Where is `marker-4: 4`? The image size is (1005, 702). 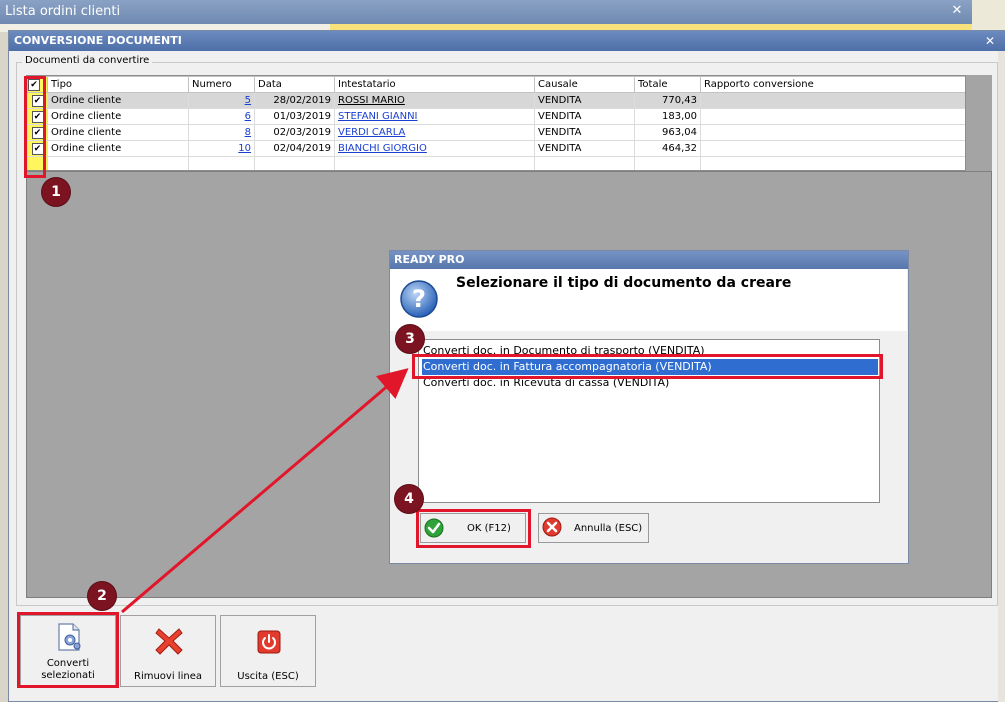 marker-4: 4 is located at coordinates (409, 499).